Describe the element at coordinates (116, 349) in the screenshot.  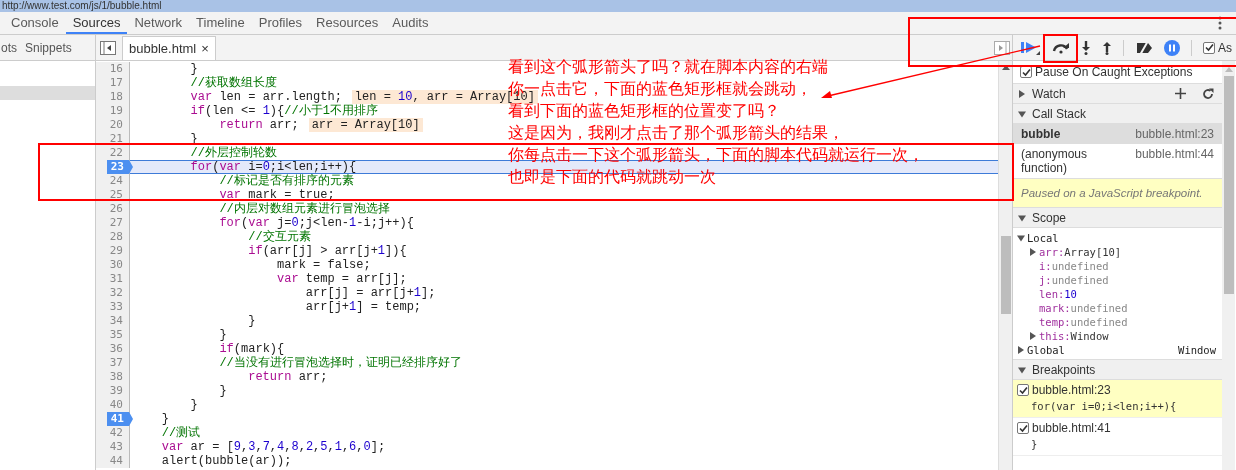
I see `line-number: 36` at that location.